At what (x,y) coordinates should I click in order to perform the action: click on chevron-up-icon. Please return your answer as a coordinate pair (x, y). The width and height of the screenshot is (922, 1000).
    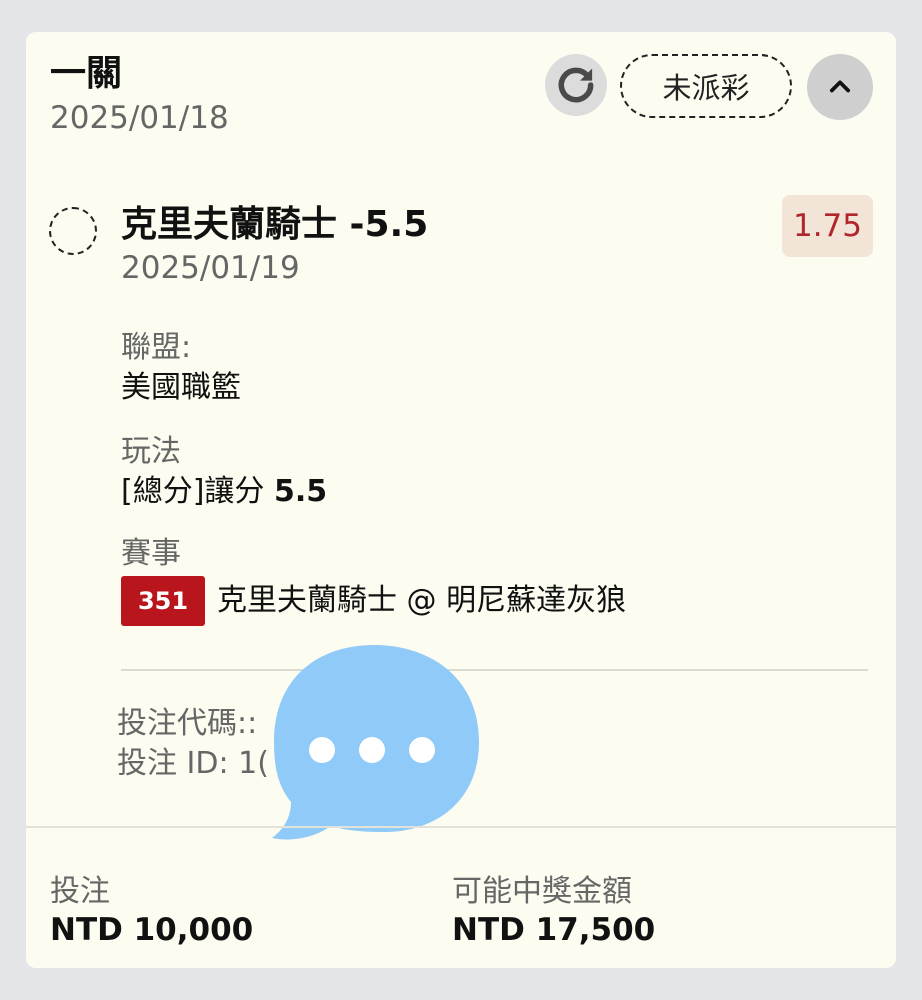
    Looking at the image, I should click on (840, 86).